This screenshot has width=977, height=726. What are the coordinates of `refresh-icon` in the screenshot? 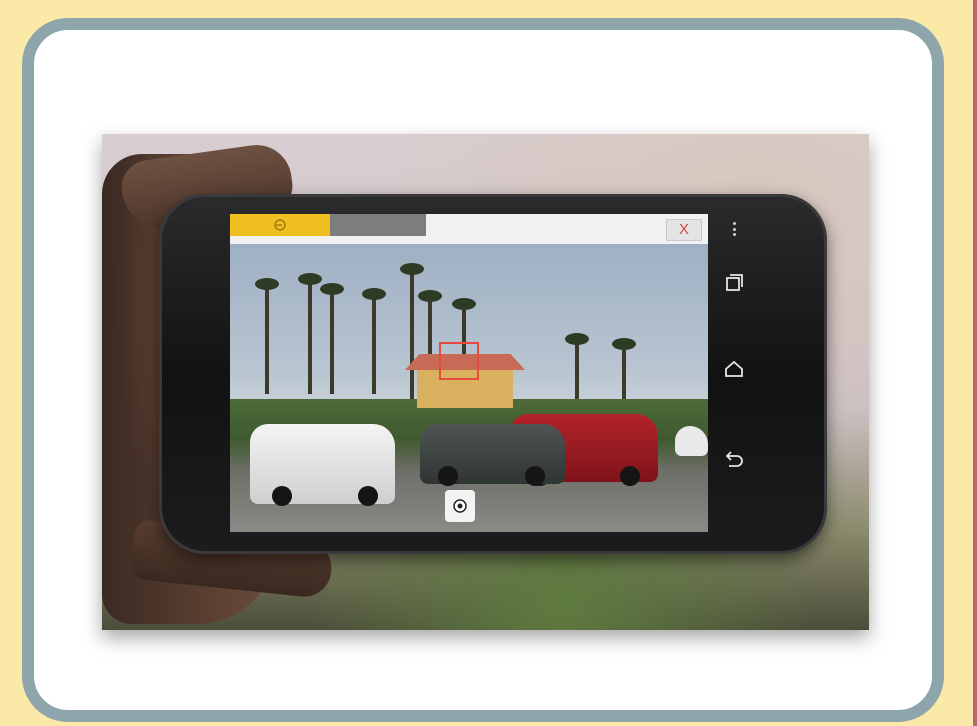 It's located at (280, 225).